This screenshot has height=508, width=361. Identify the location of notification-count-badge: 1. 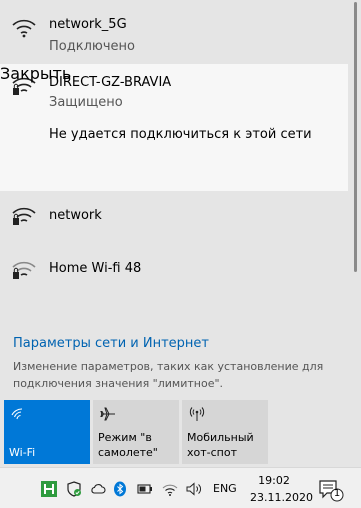
(337, 493).